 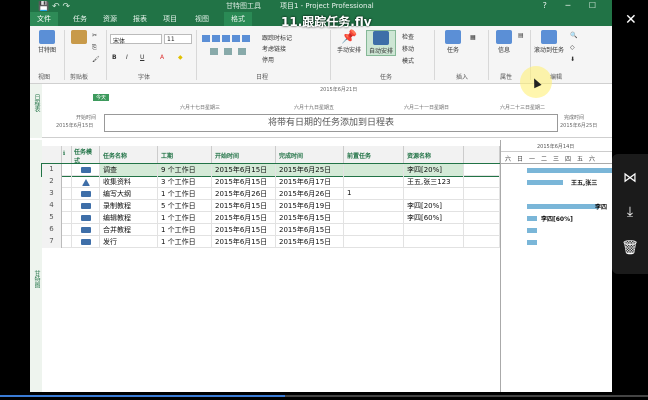 I want to click on font-color-icon: A, so click(x=162, y=57).